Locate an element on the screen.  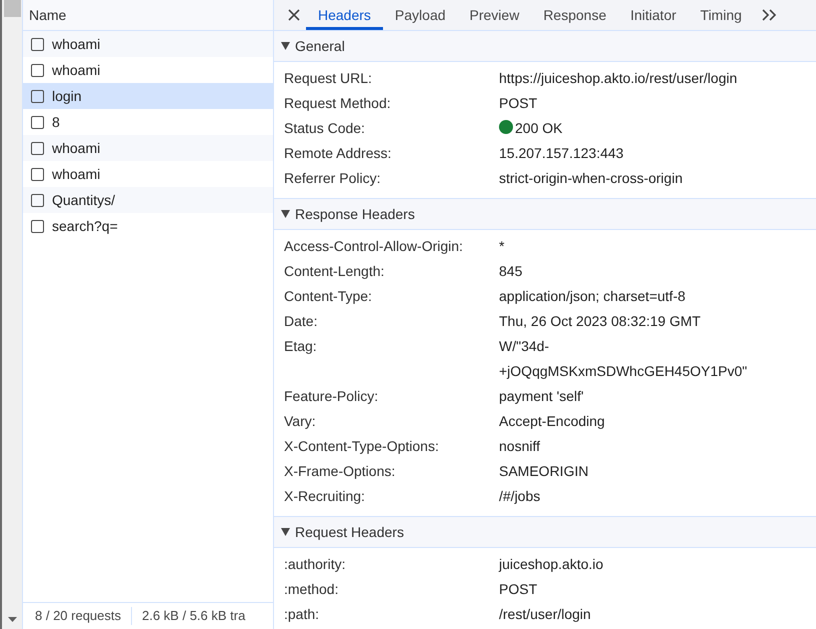
header-name: Feature-Policy: is located at coordinates (332, 396).